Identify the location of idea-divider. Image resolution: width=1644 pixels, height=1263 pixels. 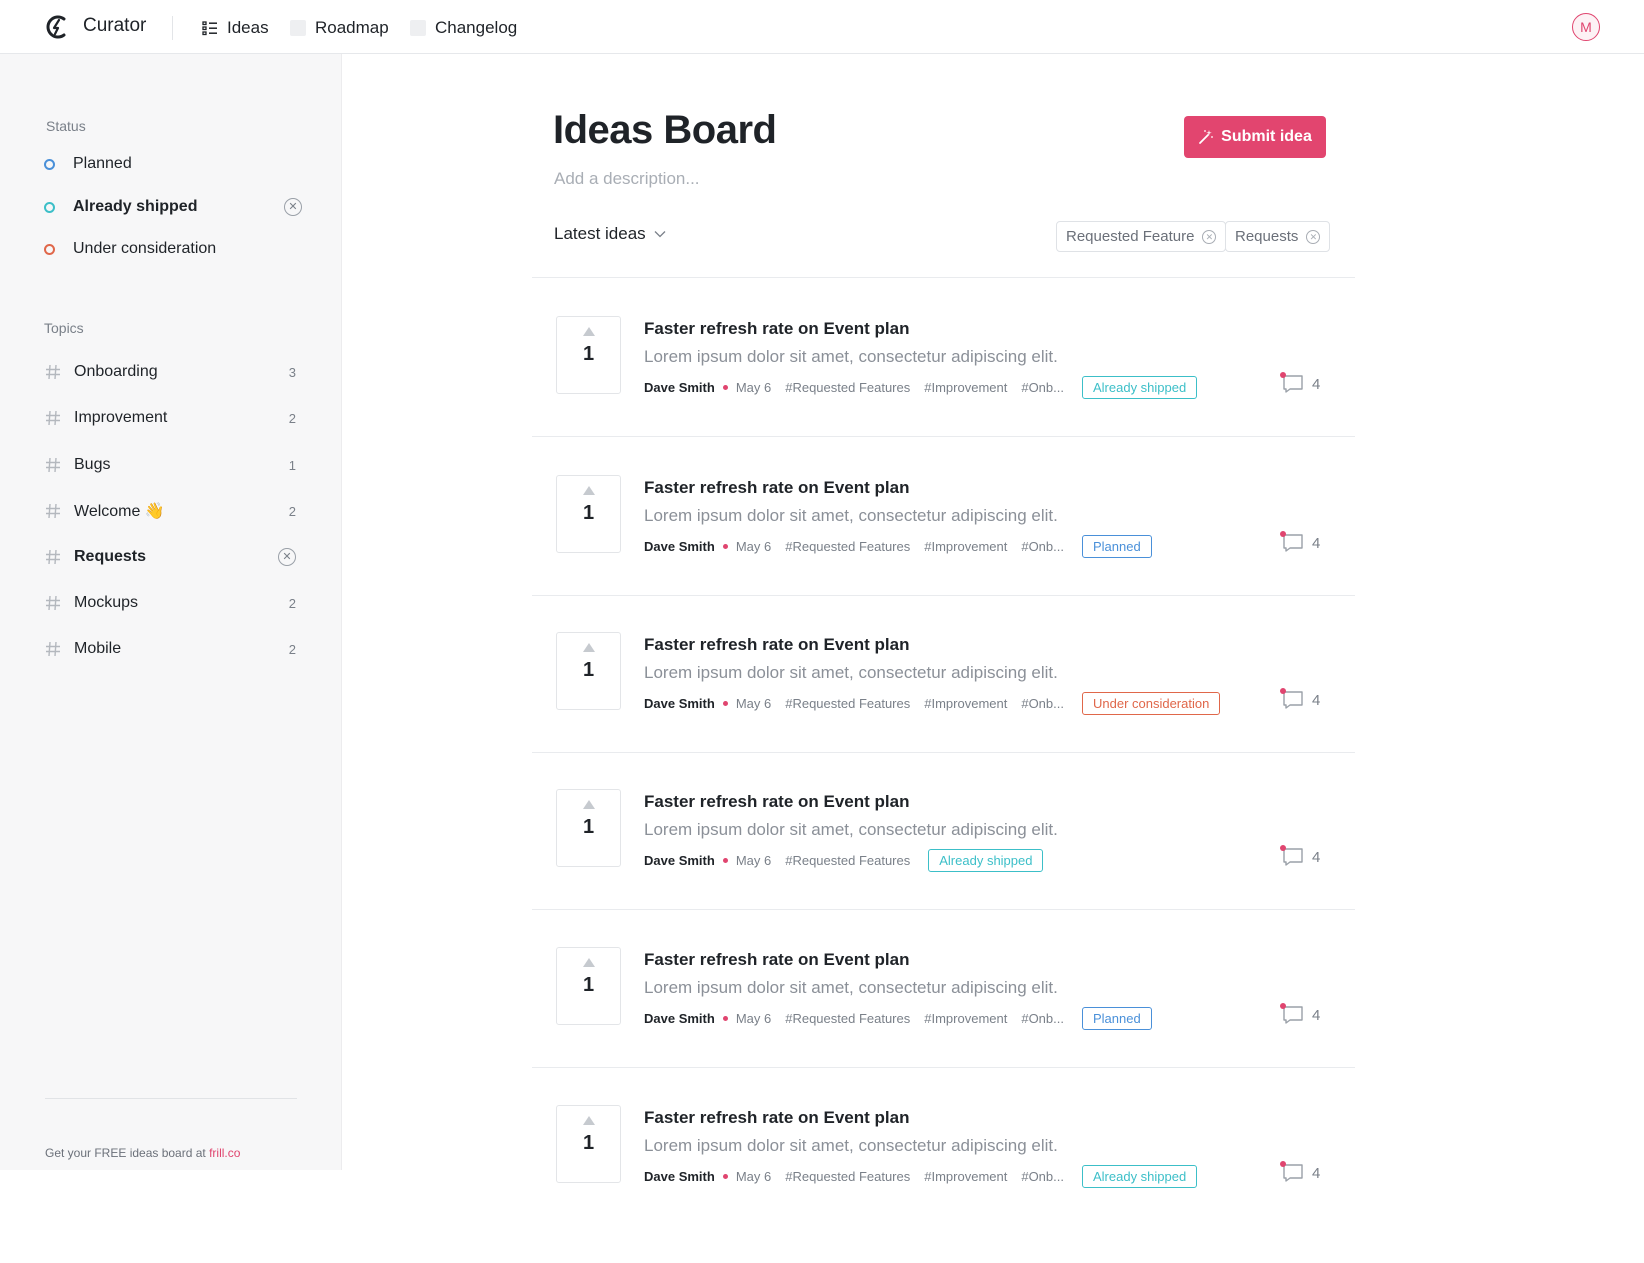
(943, 436).